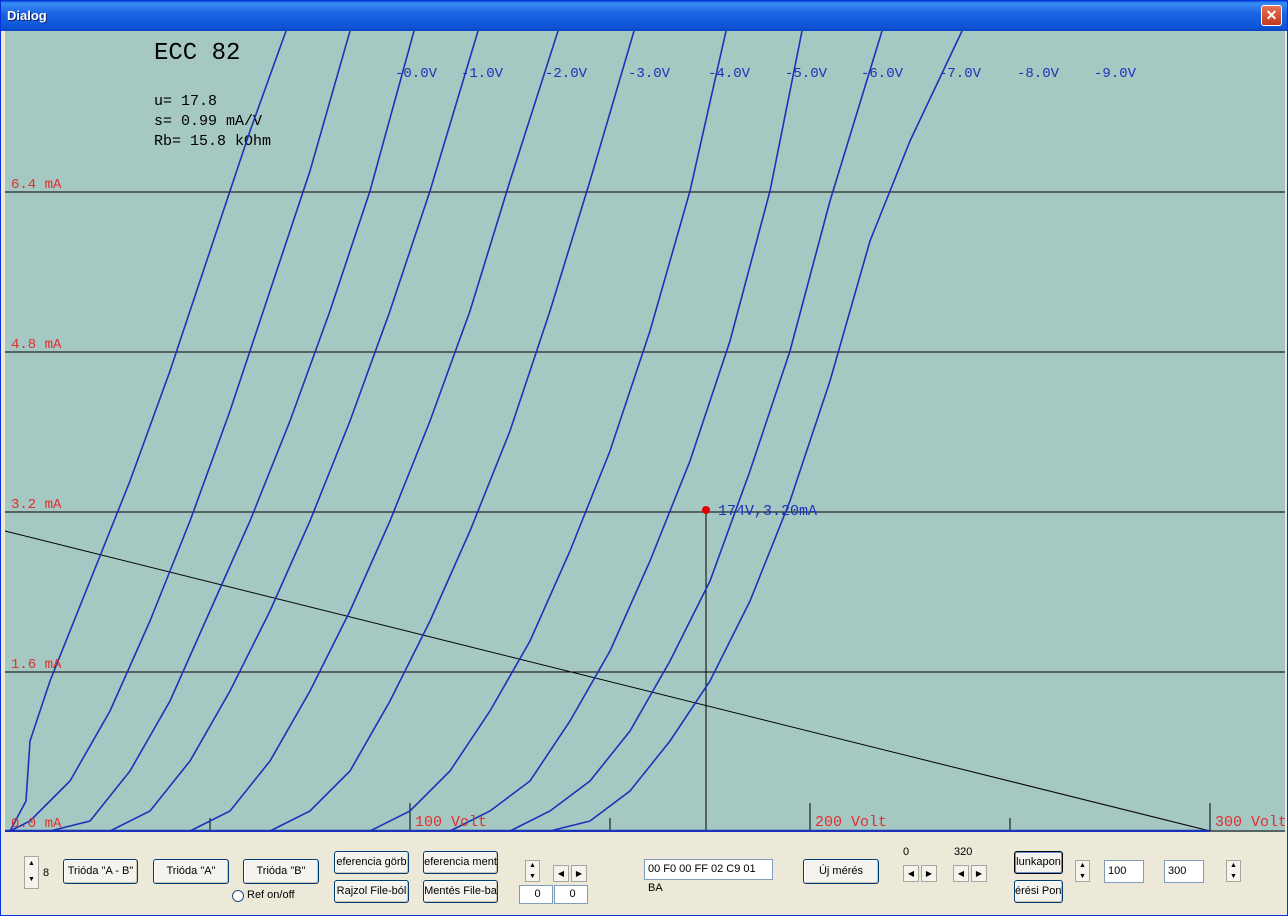  What do you see at coordinates (36, 824) in the screenshot?
I see `y-tick-label: 0.0 mA` at bounding box center [36, 824].